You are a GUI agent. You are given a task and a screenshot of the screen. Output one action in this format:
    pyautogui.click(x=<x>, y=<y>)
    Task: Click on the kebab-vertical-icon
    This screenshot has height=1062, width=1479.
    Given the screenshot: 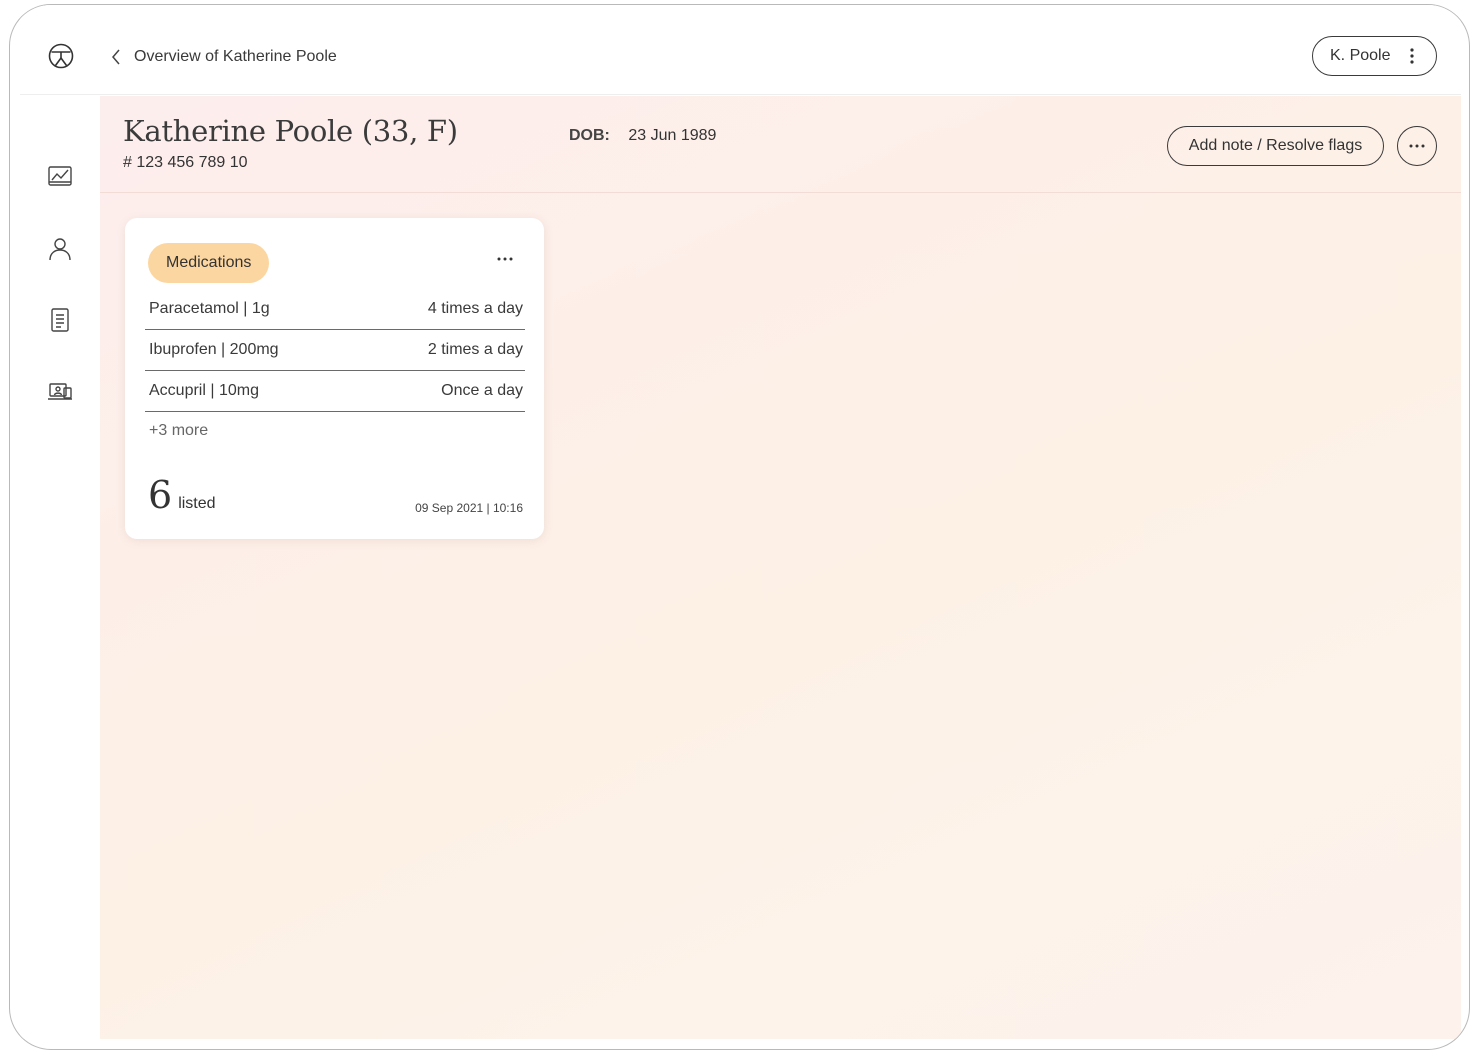 What is the action you would take?
    pyautogui.click(x=1412, y=56)
    